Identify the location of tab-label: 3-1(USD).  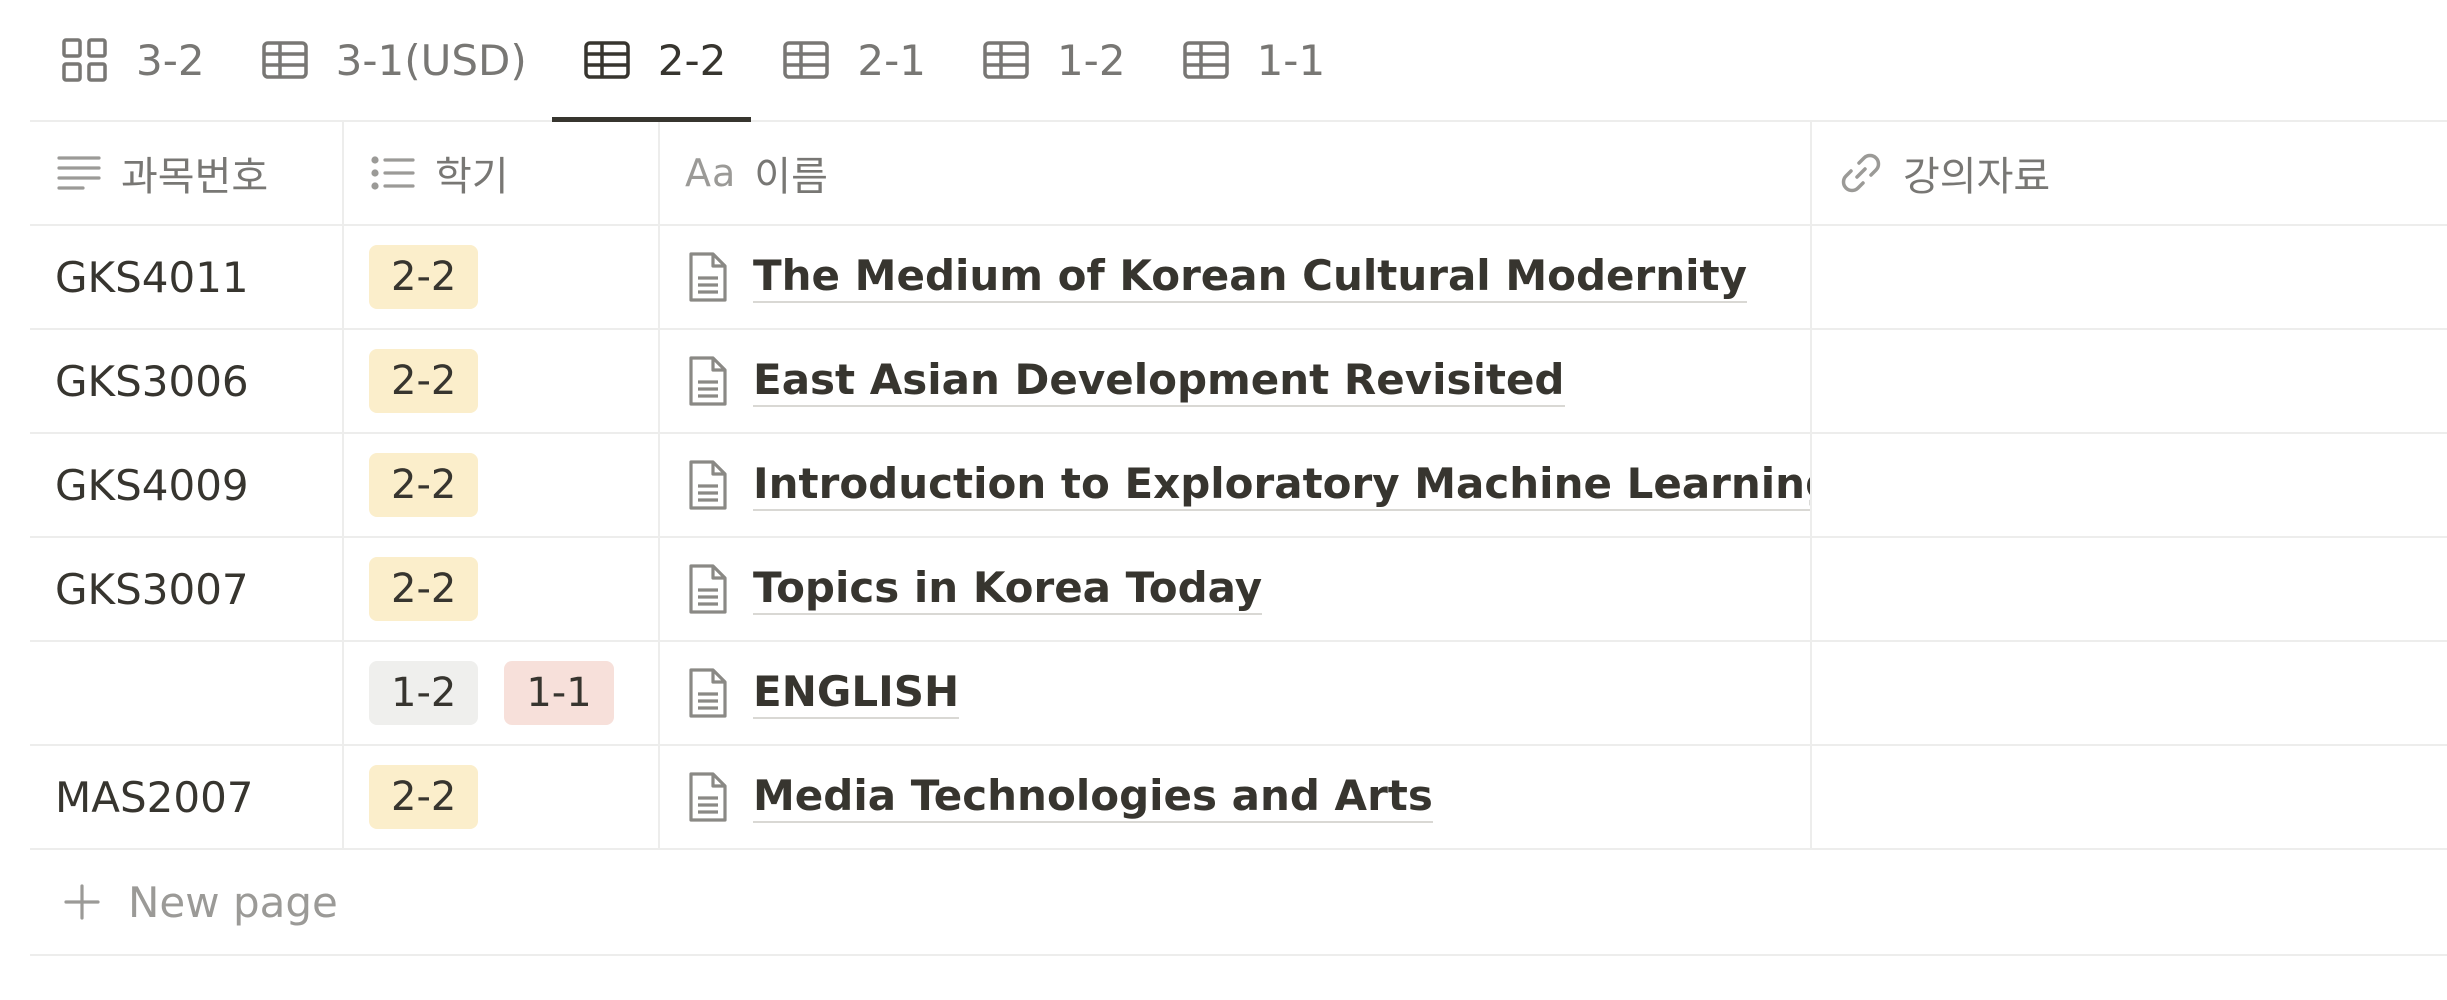
(431, 60).